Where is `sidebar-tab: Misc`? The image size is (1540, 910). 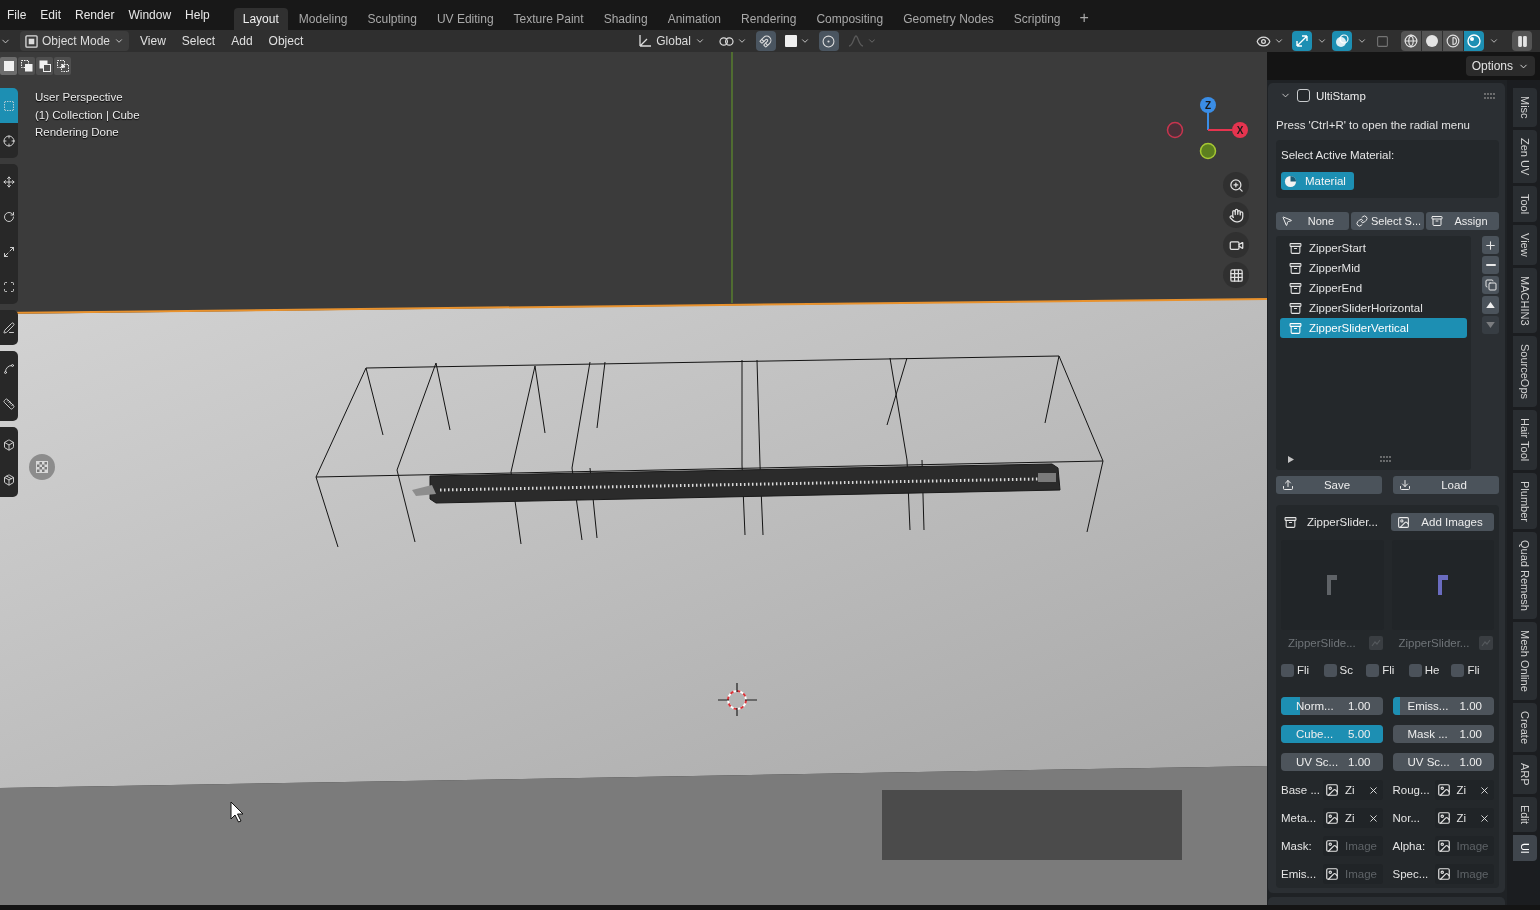 sidebar-tab: Misc is located at coordinates (1525, 107).